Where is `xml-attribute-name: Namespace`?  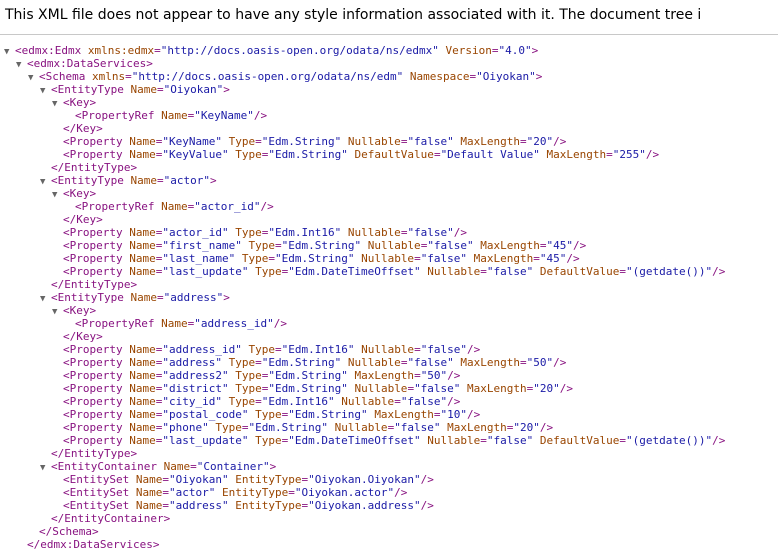 xml-attribute-name: Namespace is located at coordinates (439, 76).